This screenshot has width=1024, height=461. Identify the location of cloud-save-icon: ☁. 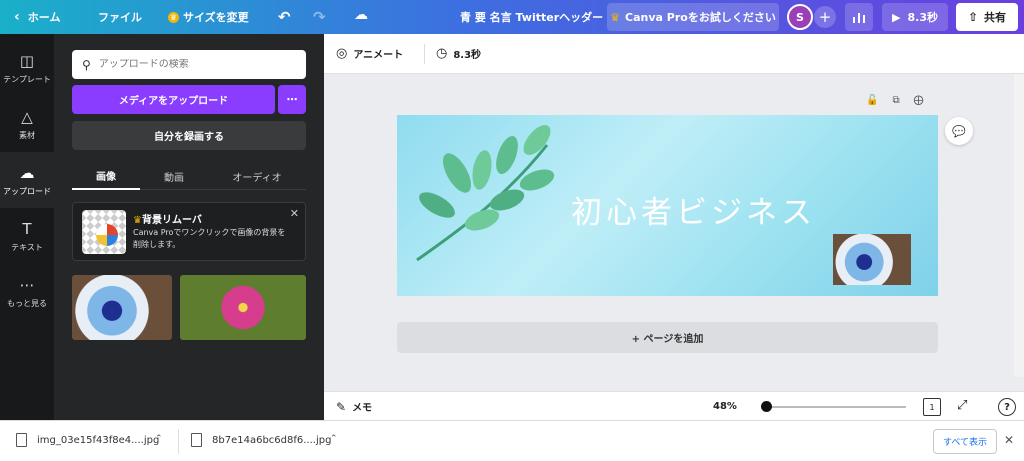
(361, 15).